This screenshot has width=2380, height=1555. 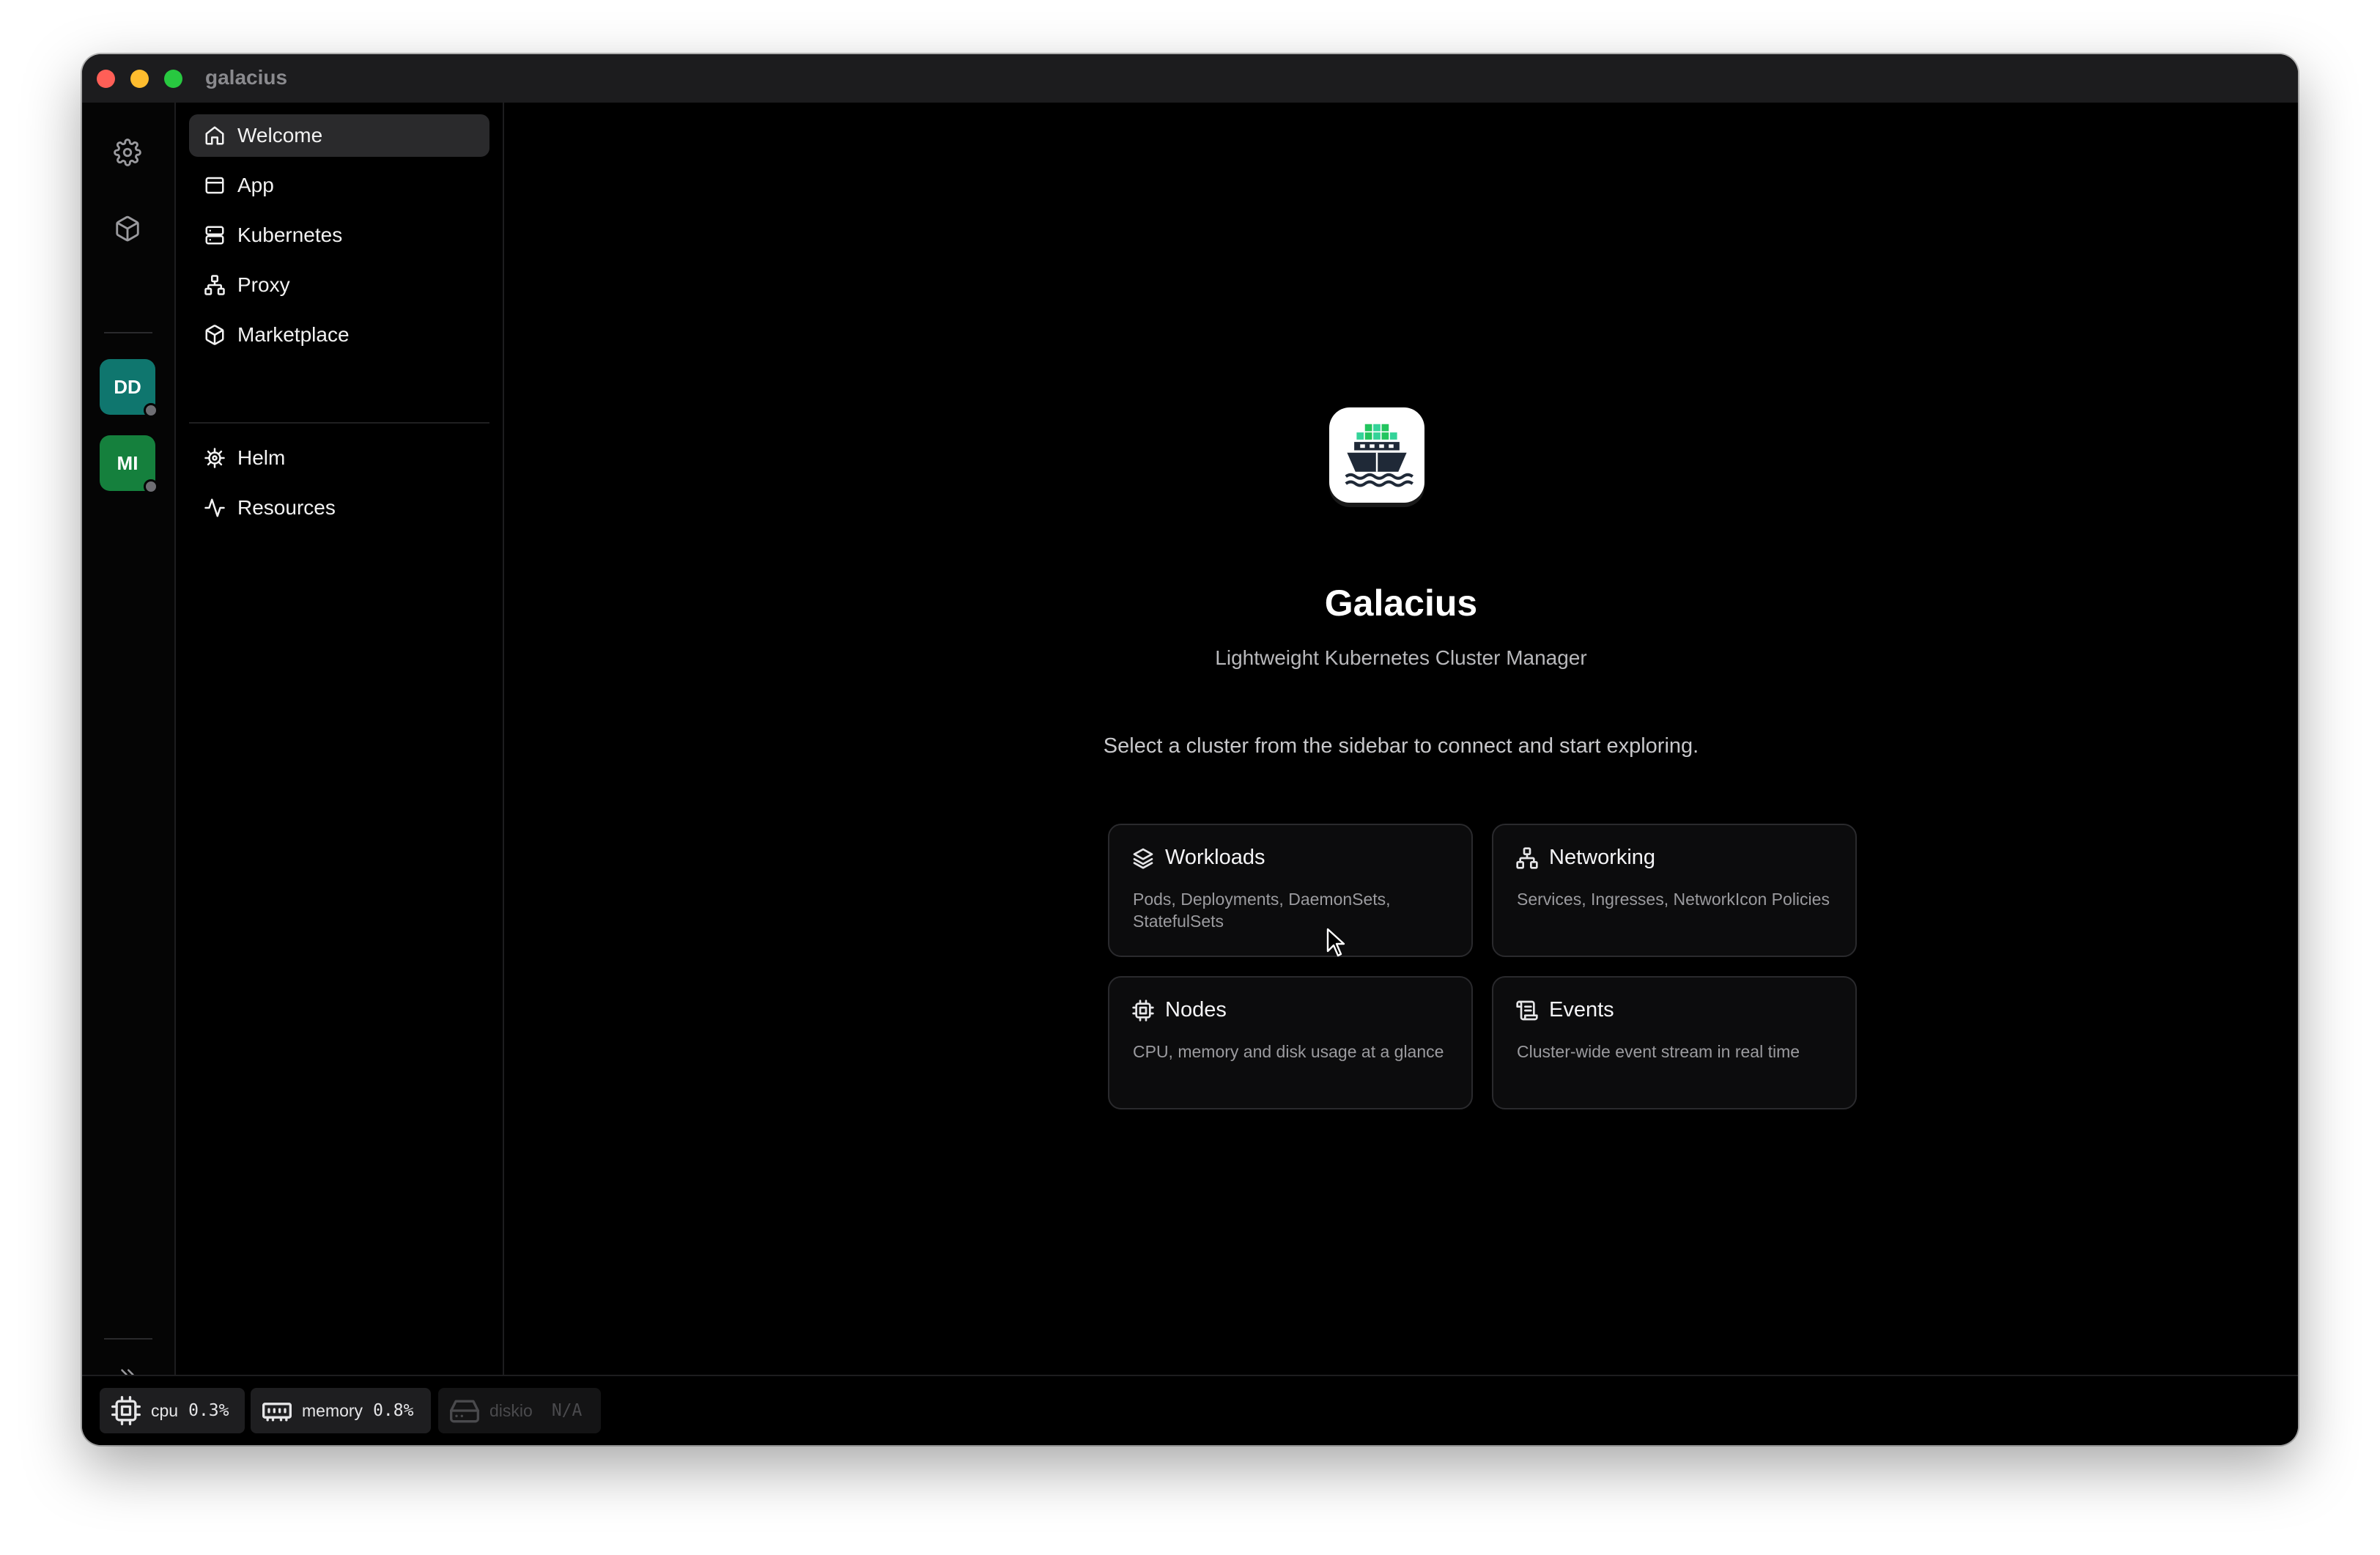 What do you see at coordinates (129, 764) in the screenshot?
I see `cluster-rail: DD MI` at bounding box center [129, 764].